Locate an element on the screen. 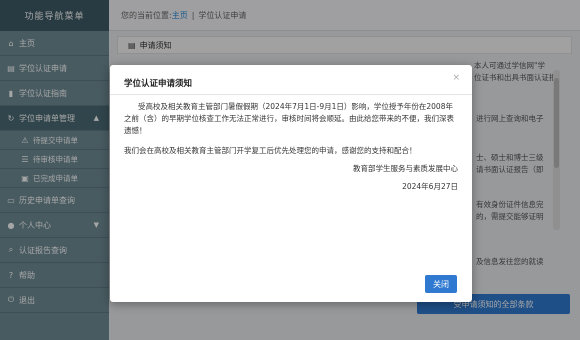  close-icon: × is located at coordinates (456, 78).